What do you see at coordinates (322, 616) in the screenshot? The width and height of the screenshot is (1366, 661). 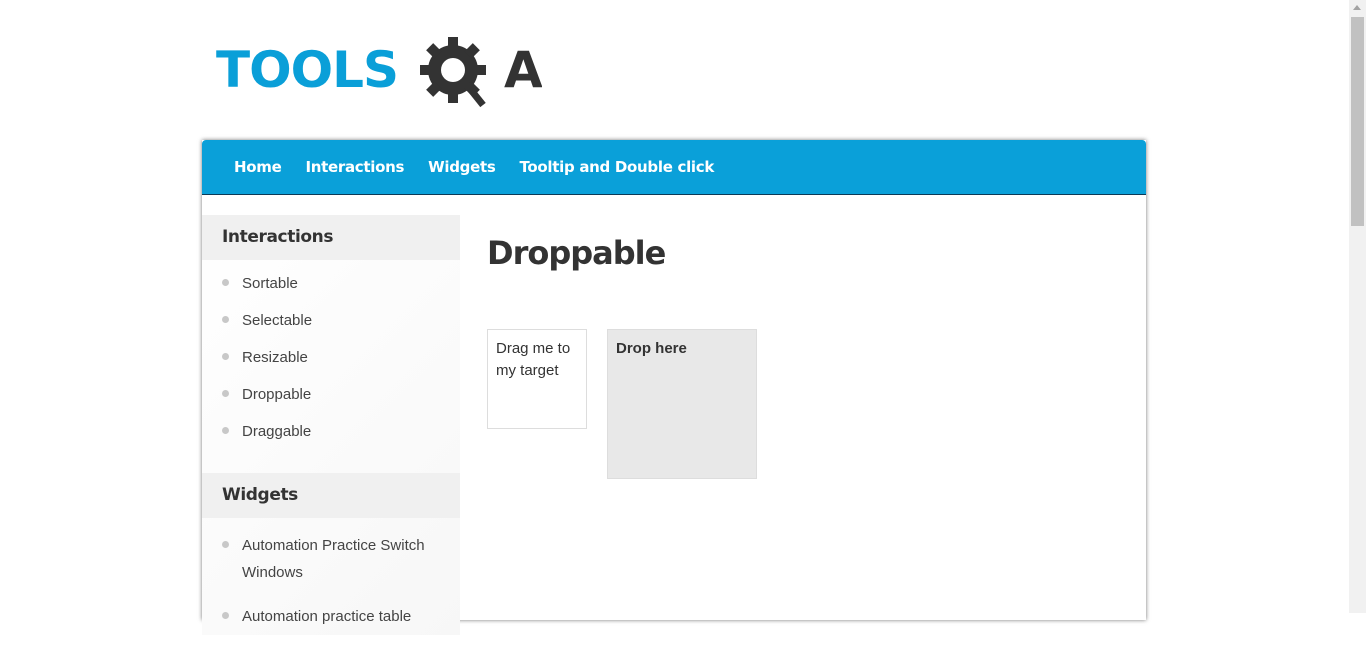 I see `sidebar-item-practice-table: Automation practice table` at bounding box center [322, 616].